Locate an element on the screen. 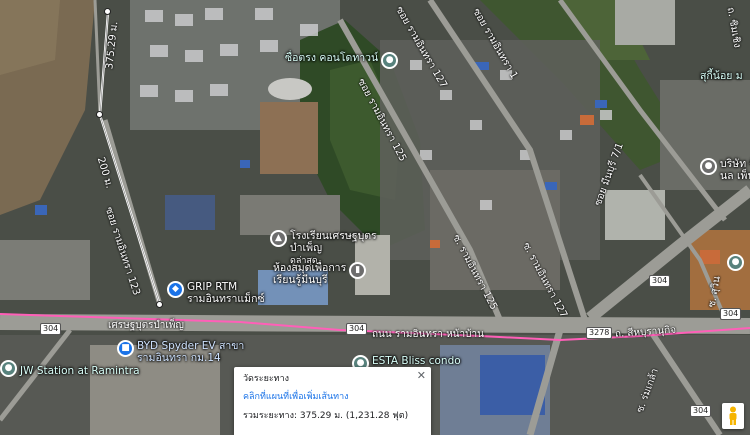 The height and width of the screenshot is (435, 750). poi-label: ESTA Bliss condo is located at coordinates (416, 361).